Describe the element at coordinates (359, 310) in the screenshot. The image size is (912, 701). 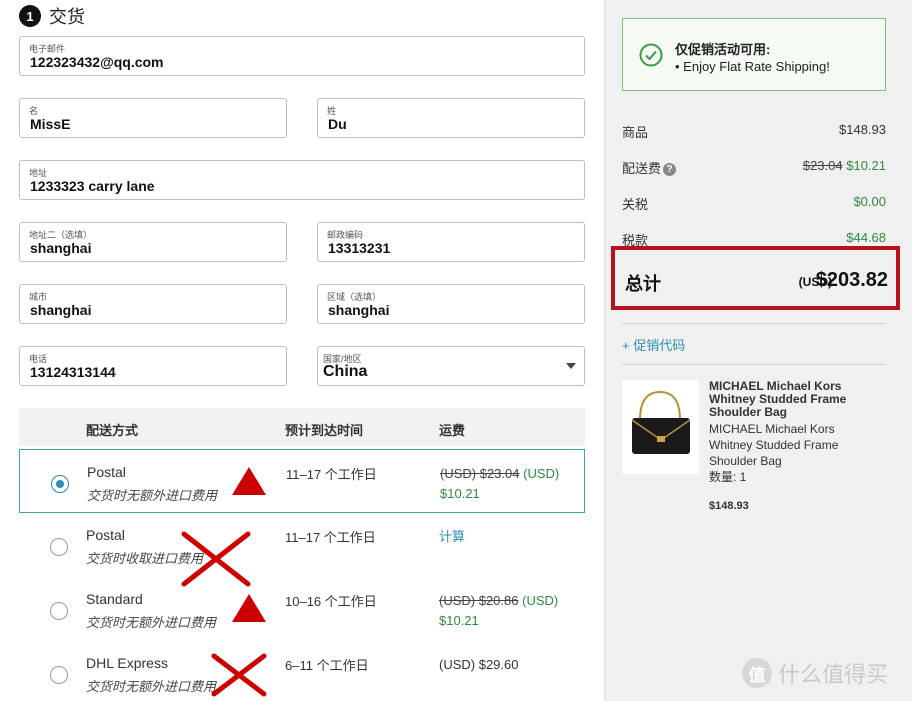
I see `region-value: shanghai` at that location.